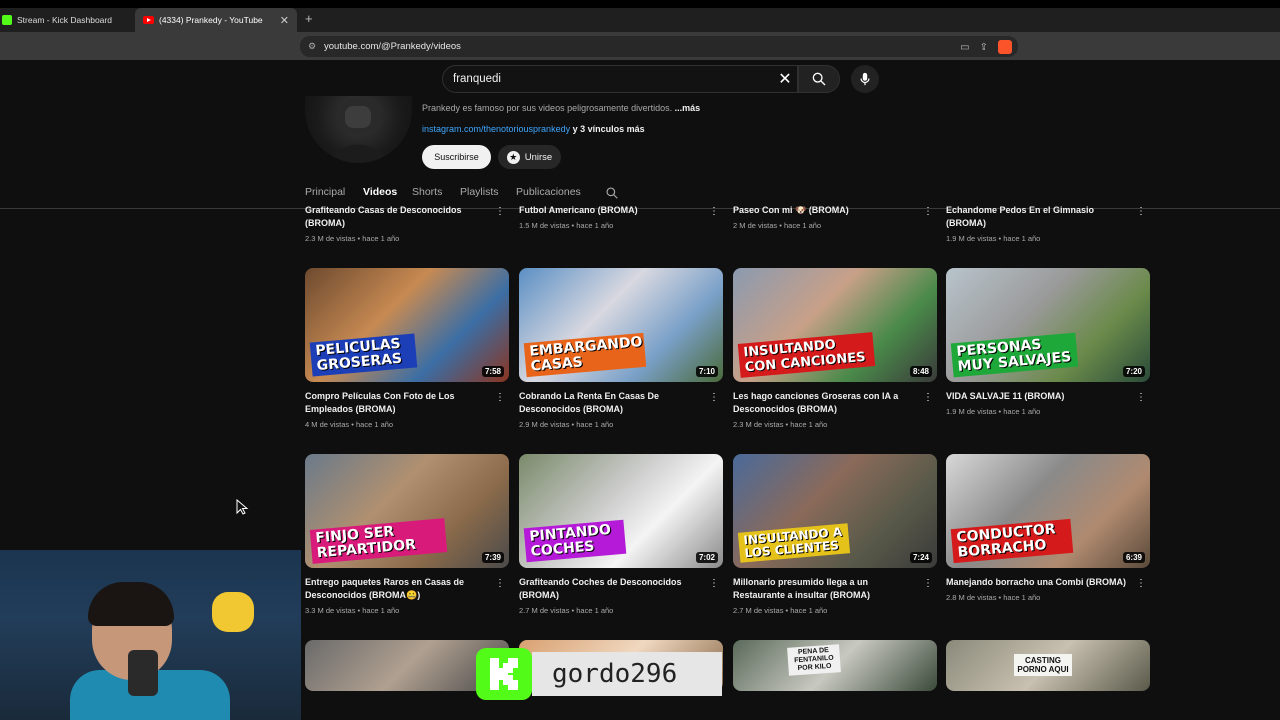 This screenshot has height=720, width=1280. What do you see at coordinates (785, 79) in the screenshot?
I see `clear-search-icon: ✕` at bounding box center [785, 79].